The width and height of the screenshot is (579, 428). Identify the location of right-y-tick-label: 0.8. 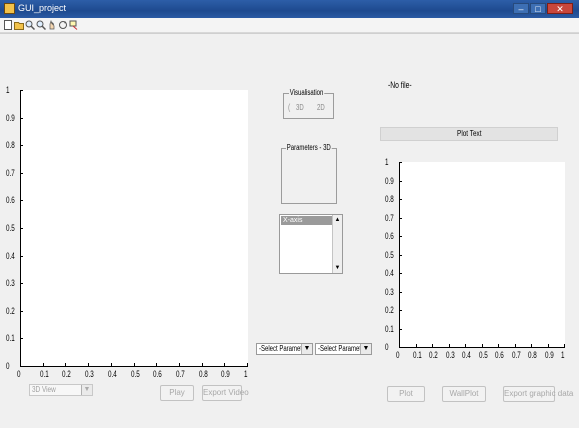
(389, 199).